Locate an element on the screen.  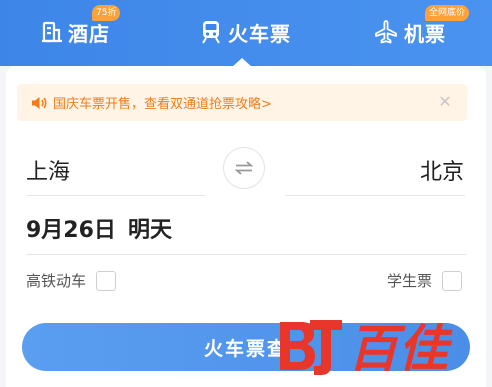
hotel-discount-badge: 75折 is located at coordinates (106, 13).